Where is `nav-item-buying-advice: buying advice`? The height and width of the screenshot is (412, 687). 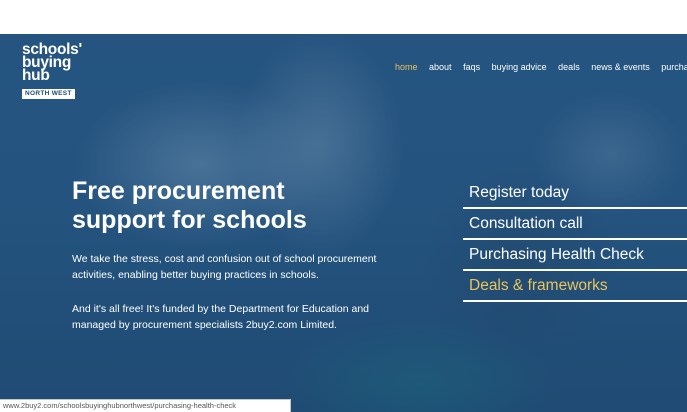
nav-item-buying-advice: buying advice is located at coordinates (519, 67).